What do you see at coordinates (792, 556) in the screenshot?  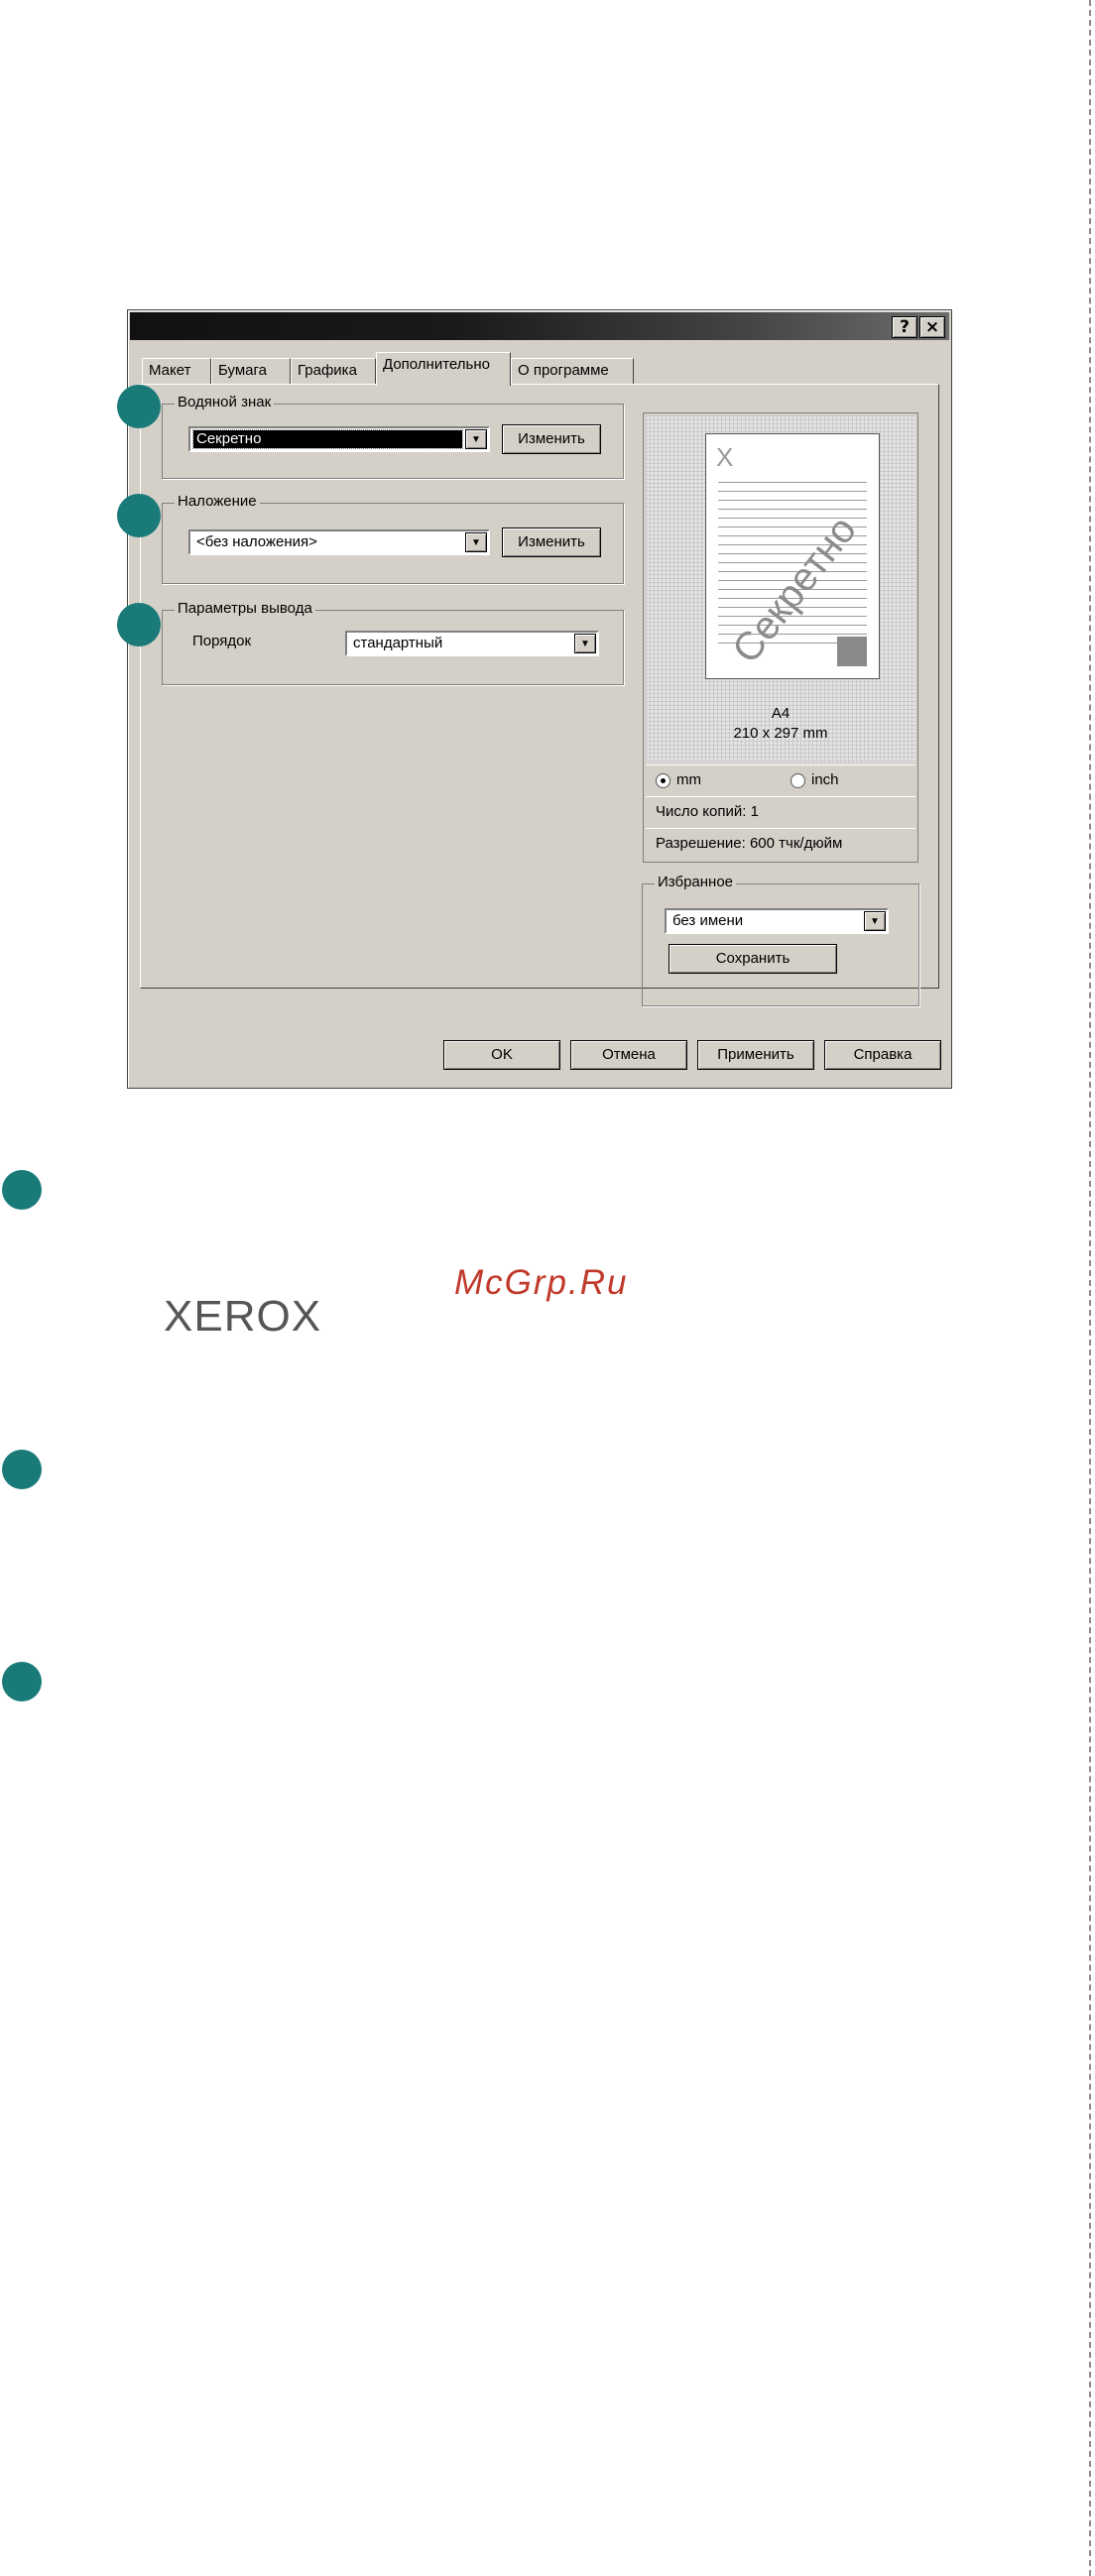 I see `preview-page: X Секретно` at bounding box center [792, 556].